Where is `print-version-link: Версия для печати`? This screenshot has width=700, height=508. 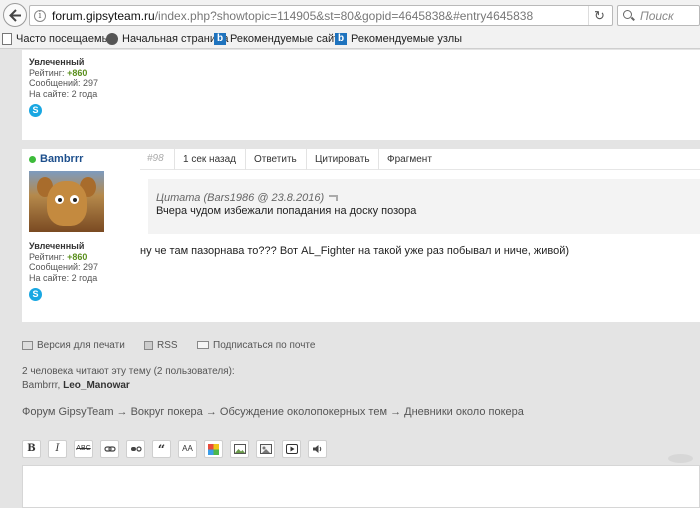
print-version-link: Версия для печати is located at coordinates (73, 345).